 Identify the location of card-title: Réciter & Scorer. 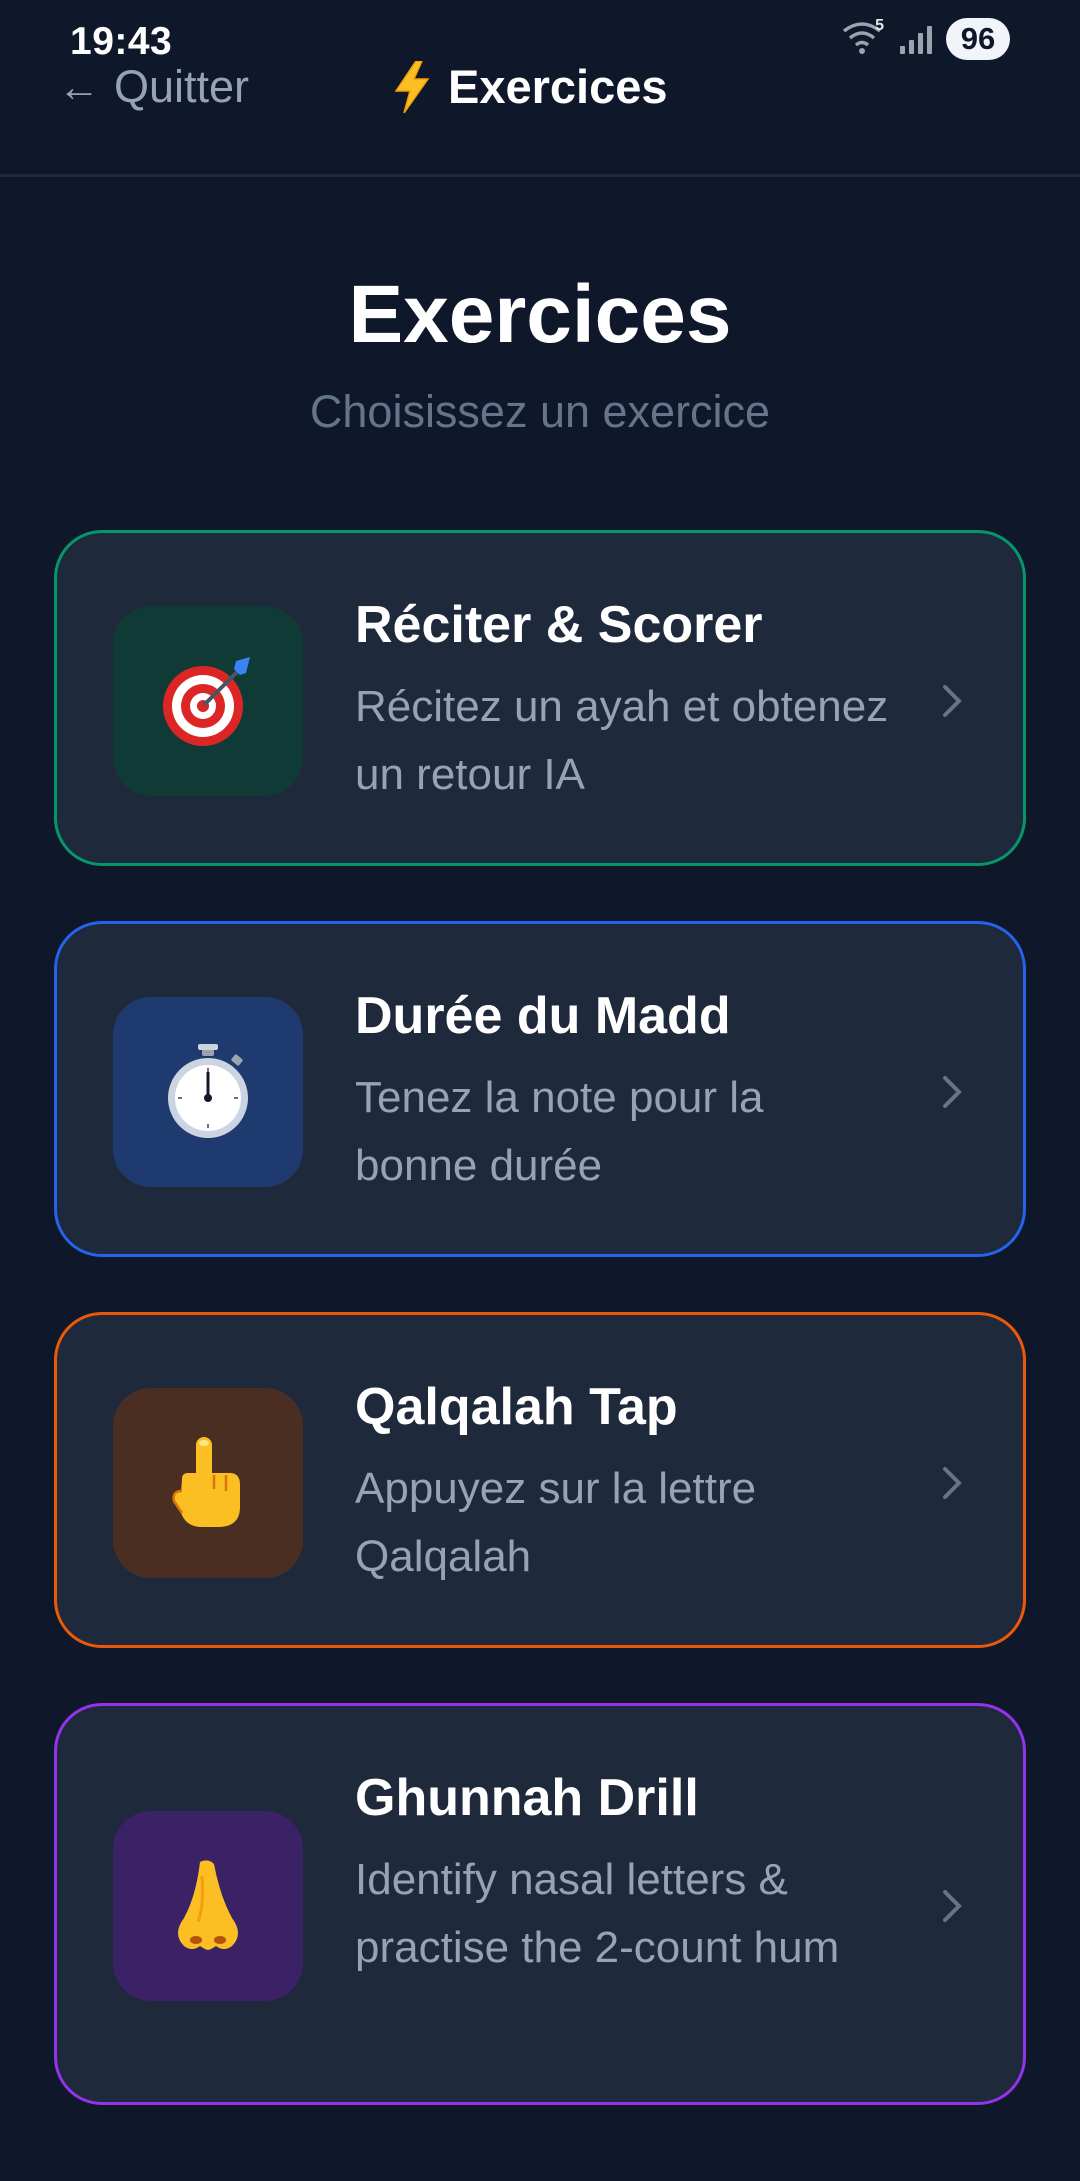
(559, 625).